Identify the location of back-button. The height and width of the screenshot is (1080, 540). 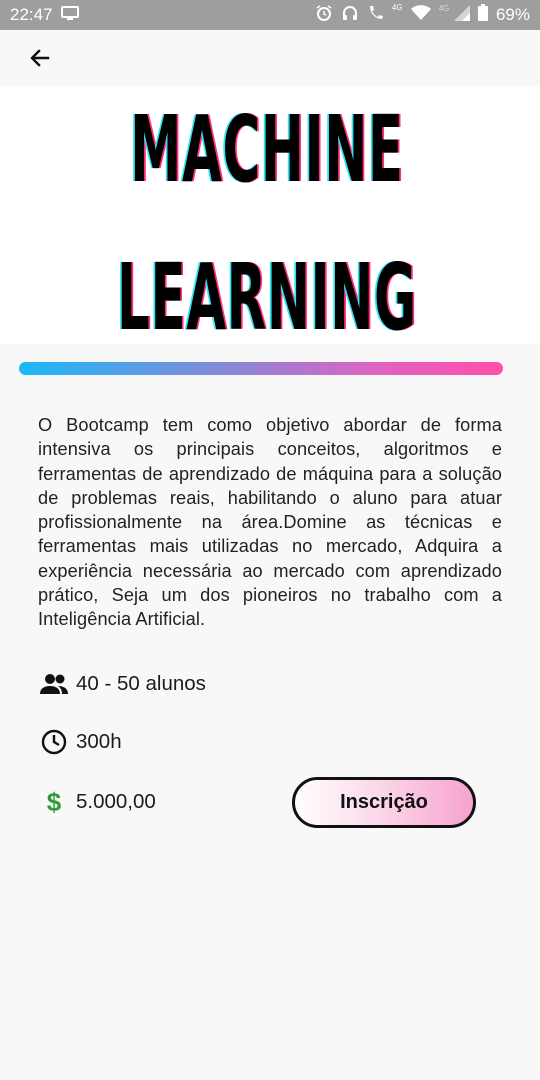
(40, 58).